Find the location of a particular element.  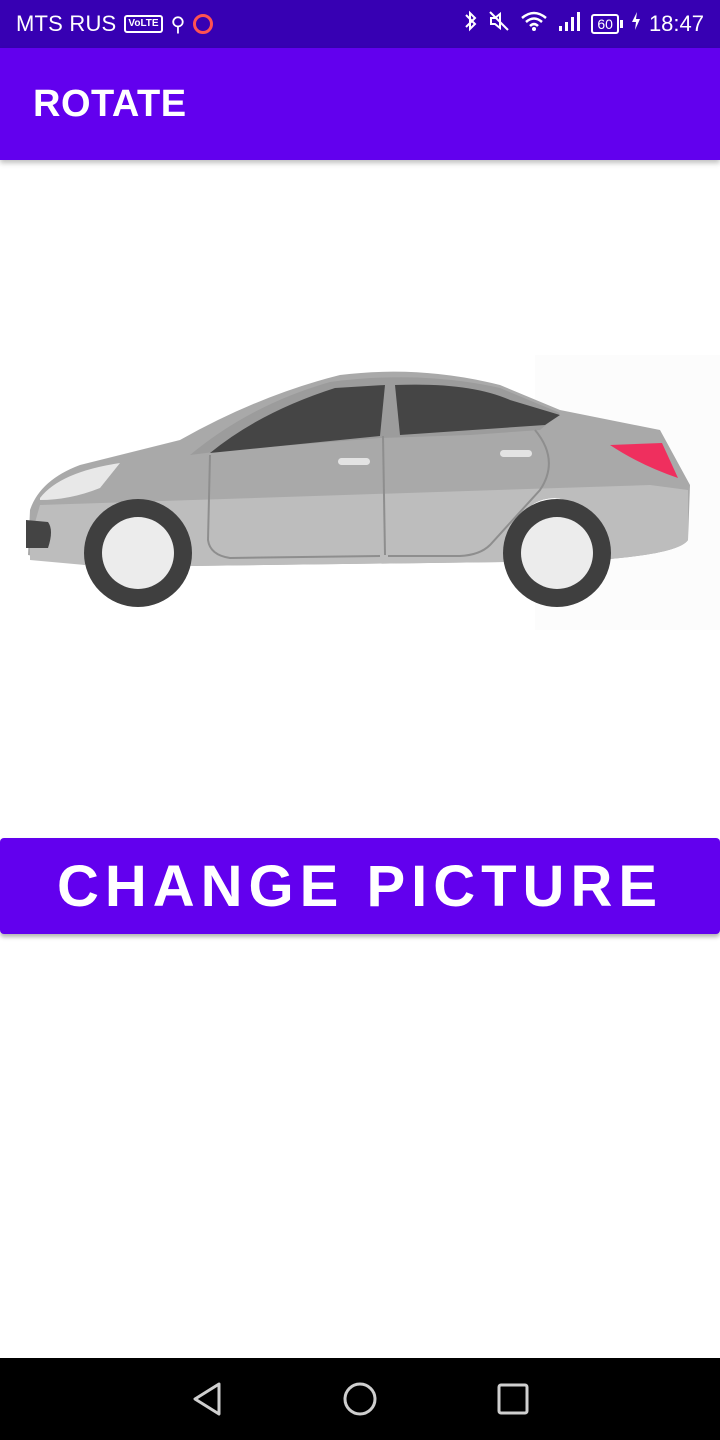

mute-icon is located at coordinates (499, 24).